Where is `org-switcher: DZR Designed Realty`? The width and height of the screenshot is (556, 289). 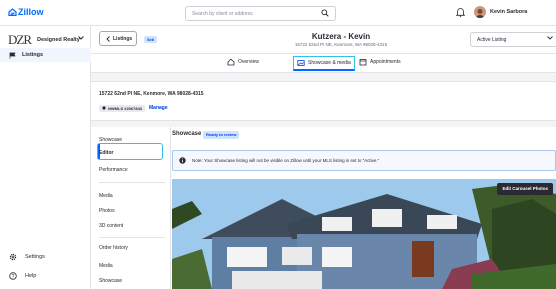
org-switcher: DZR Designed Realty is located at coordinates (44, 40).